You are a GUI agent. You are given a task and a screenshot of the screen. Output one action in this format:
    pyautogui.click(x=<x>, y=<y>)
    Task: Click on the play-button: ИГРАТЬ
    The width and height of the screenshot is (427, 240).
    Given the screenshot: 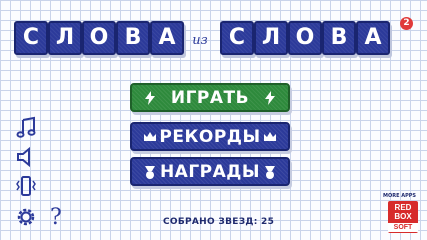 What is the action you would take?
    pyautogui.click(x=210, y=97)
    